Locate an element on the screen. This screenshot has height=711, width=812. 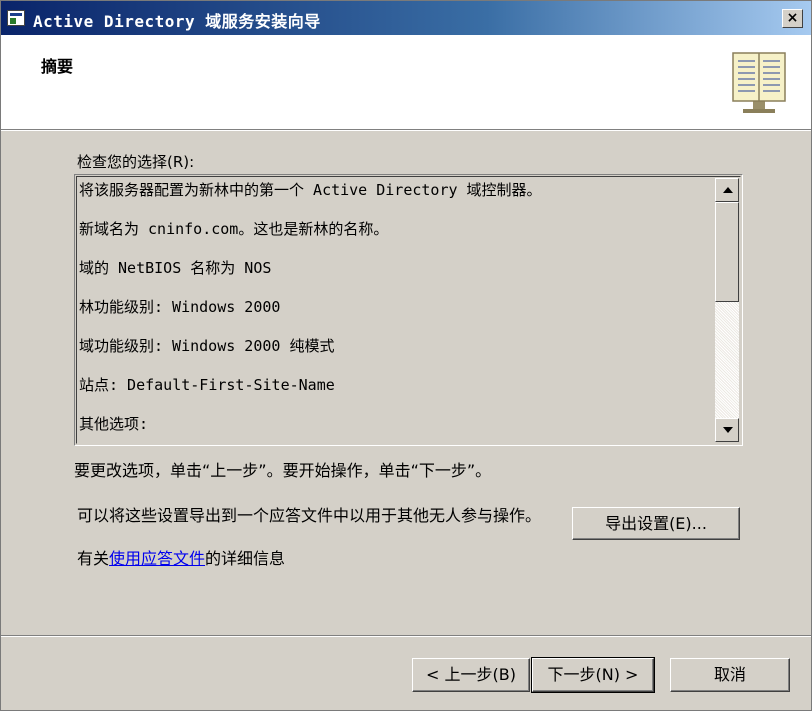
scroll-up-button is located at coordinates (727, 190).